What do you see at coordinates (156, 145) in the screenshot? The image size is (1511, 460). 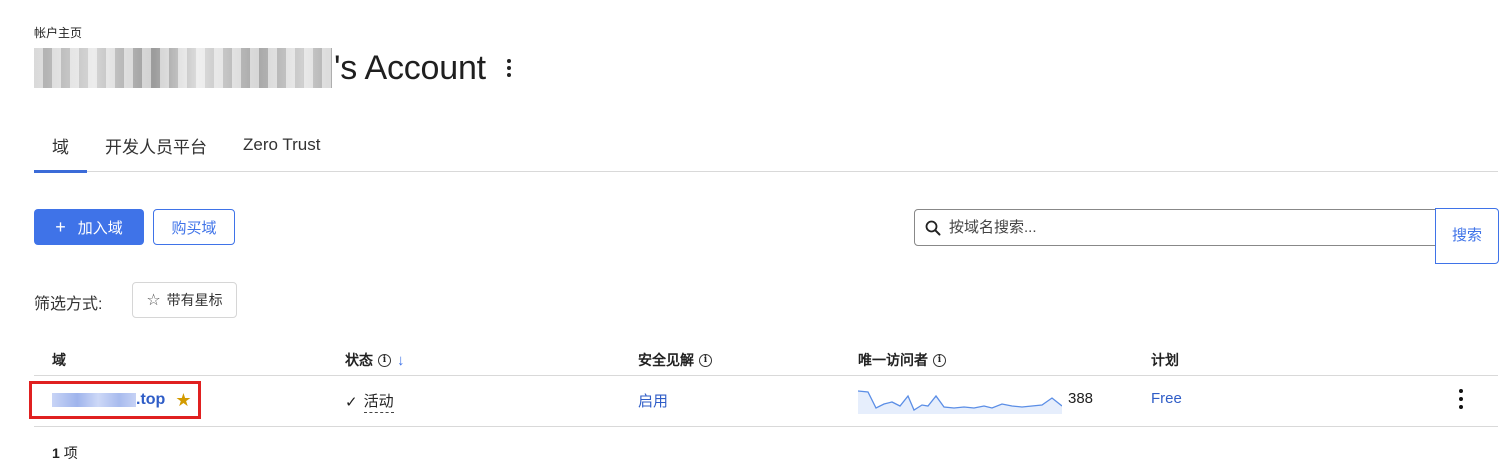 I see `tab-developer-platform: 开发人员平台` at bounding box center [156, 145].